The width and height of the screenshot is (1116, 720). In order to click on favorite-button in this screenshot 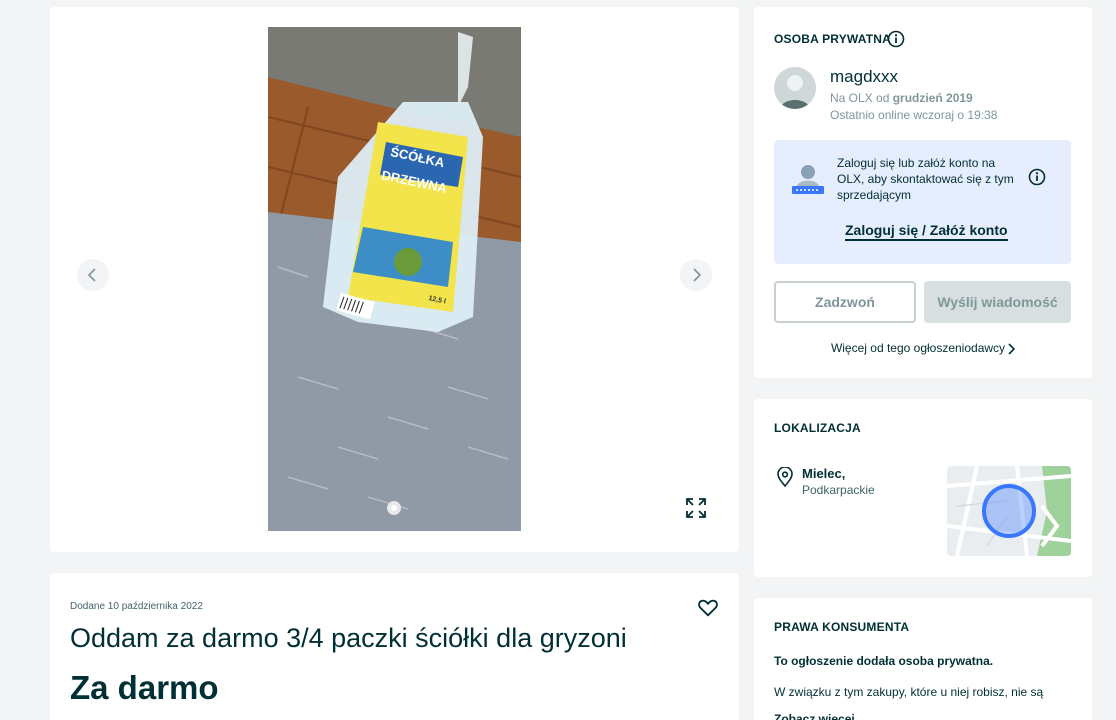, I will do `click(708, 608)`.